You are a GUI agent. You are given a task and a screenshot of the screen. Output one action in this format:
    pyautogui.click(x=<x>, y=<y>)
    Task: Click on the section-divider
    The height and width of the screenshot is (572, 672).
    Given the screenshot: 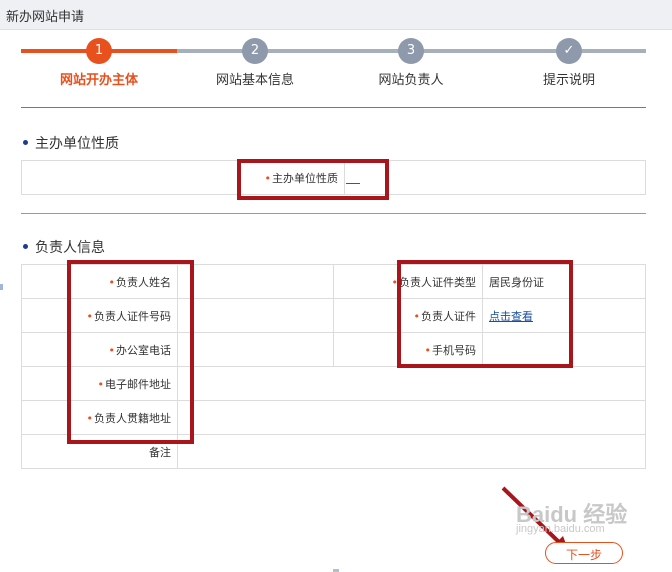 What is the action you would take?
    pyautogui.click(x=333, y=213)
    